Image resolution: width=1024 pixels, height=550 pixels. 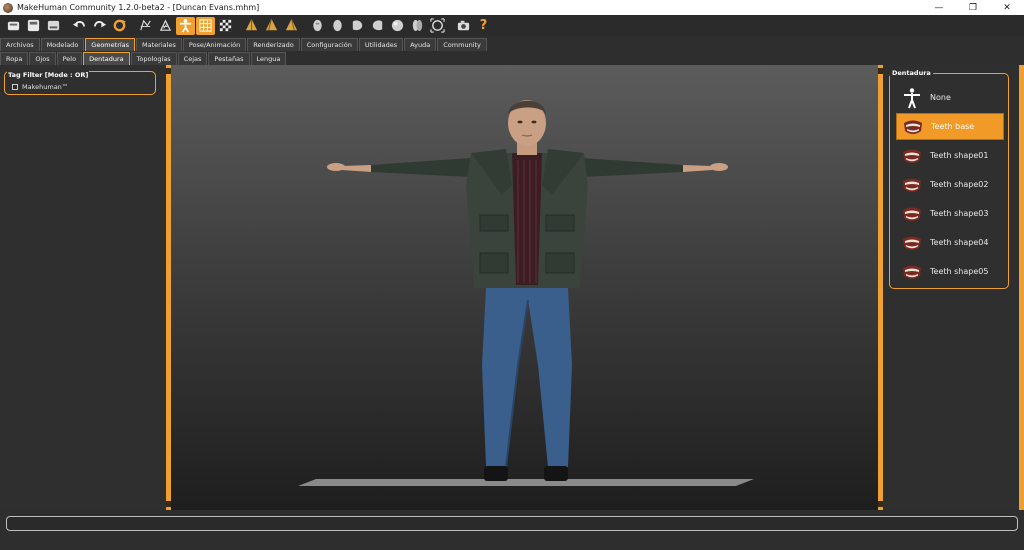 I want to click on toolbar: ?, so click(x=512, y=25).